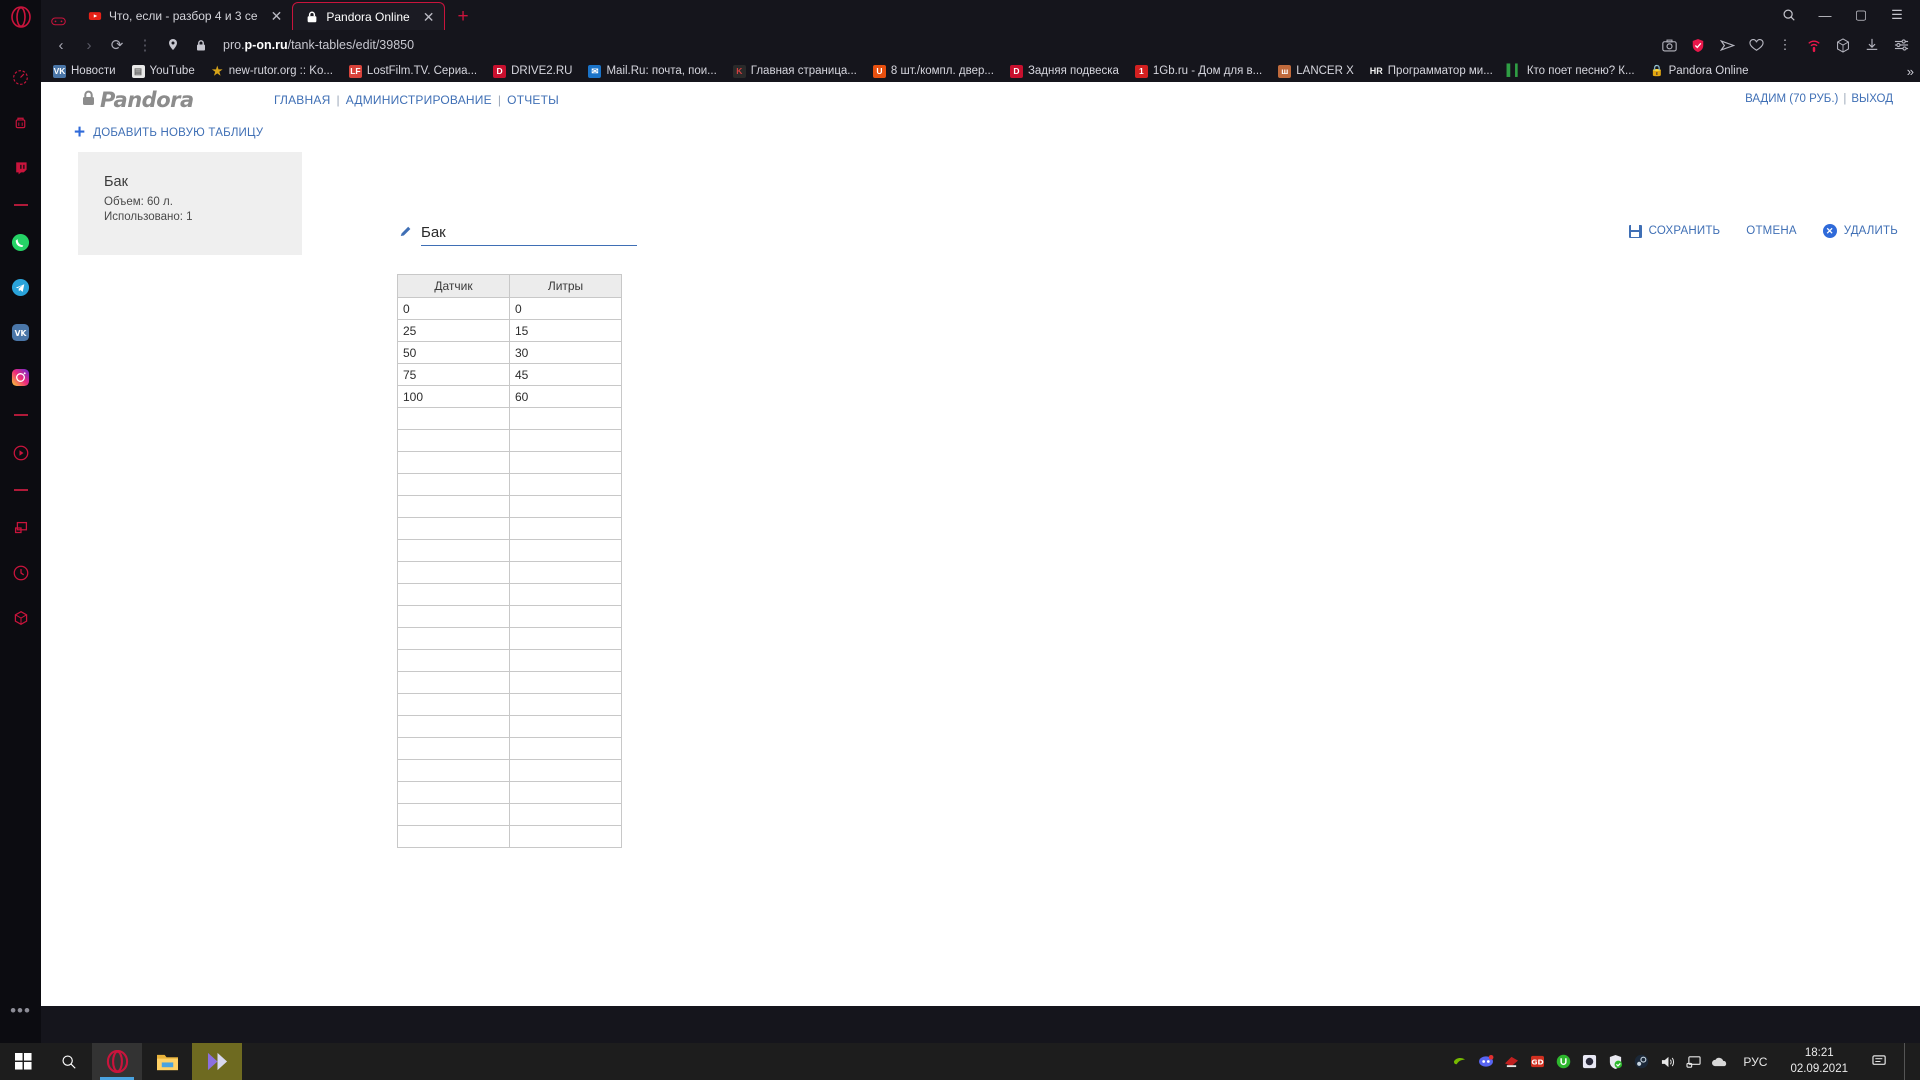 The image size is (1920, 1080). What do you see at coordinates (173, 45) in the screenshot?
I see `location-pin-icon` at bounding box center [173, 45].